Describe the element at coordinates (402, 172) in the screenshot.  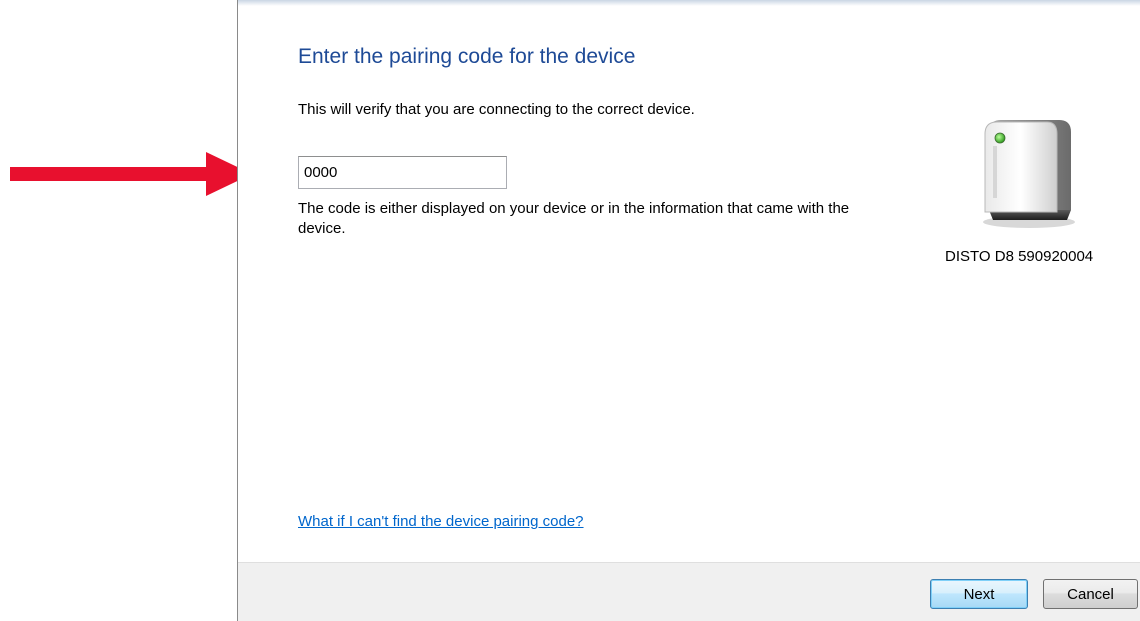
I see `pairing-code-input` at that location.